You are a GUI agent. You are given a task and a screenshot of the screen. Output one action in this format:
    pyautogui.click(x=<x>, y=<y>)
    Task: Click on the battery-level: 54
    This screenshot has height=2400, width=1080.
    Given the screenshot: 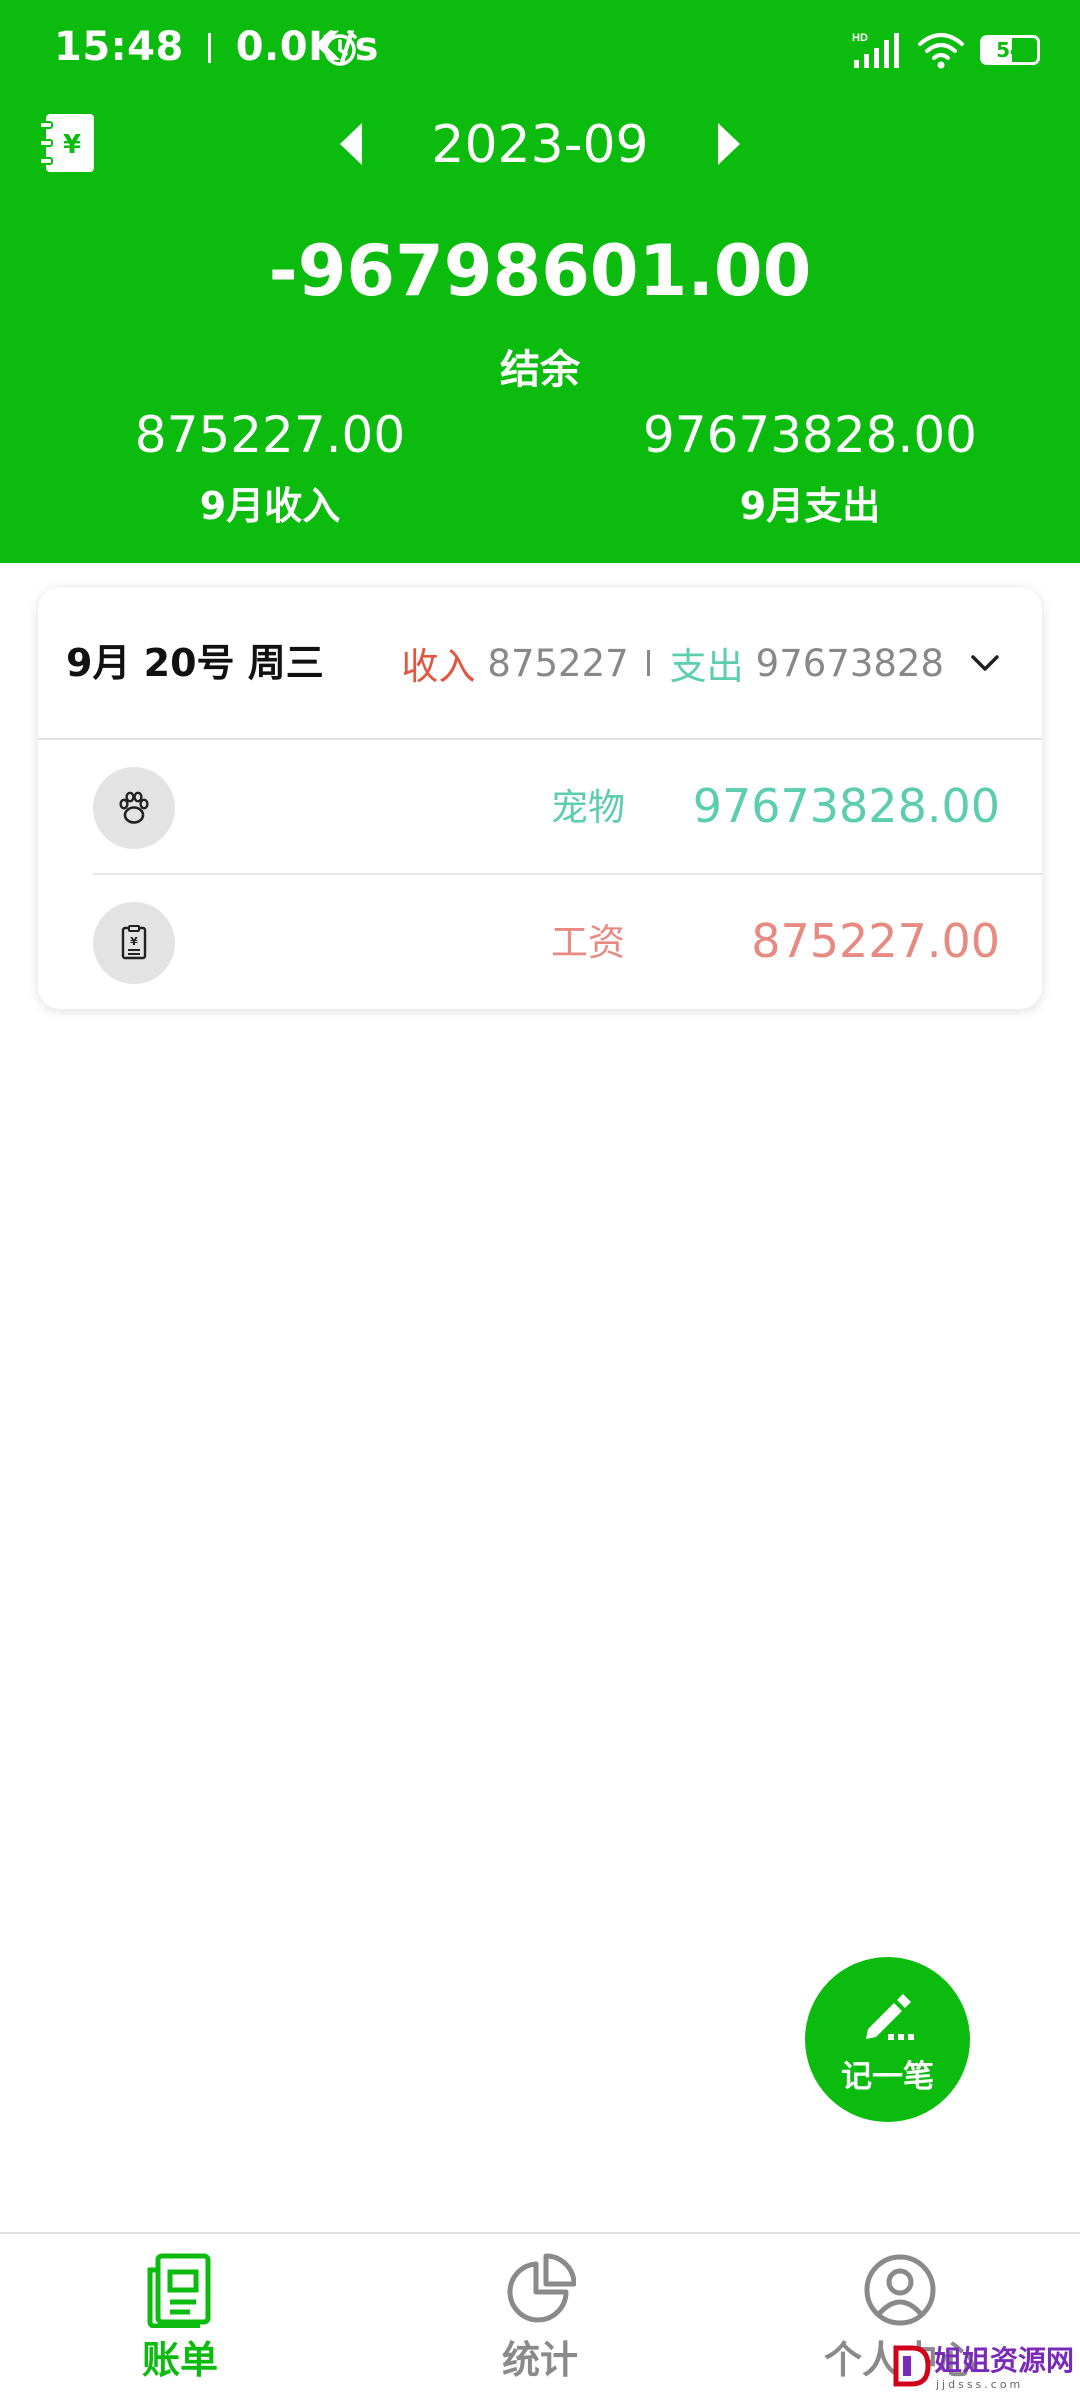 What is the action you would take?
    pyautogui.click(x=1010, y=50)
    